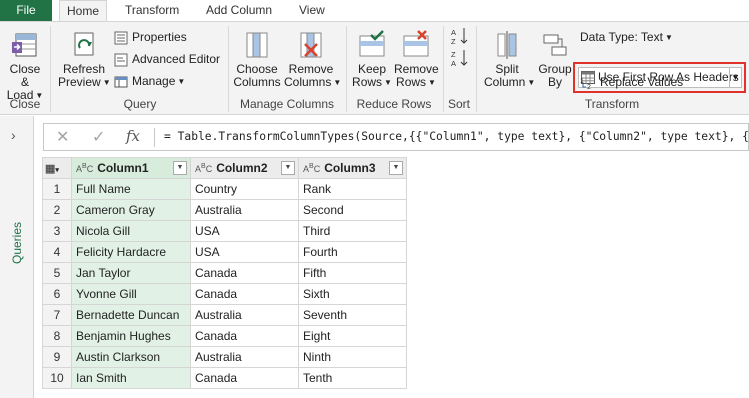 This screenshot has height=398, width=749. What do you see at coordinates (372, 59) in the screenshot?
I see `keep-rows-button: Keep Rows ▼` at bounding box center [372, 59].